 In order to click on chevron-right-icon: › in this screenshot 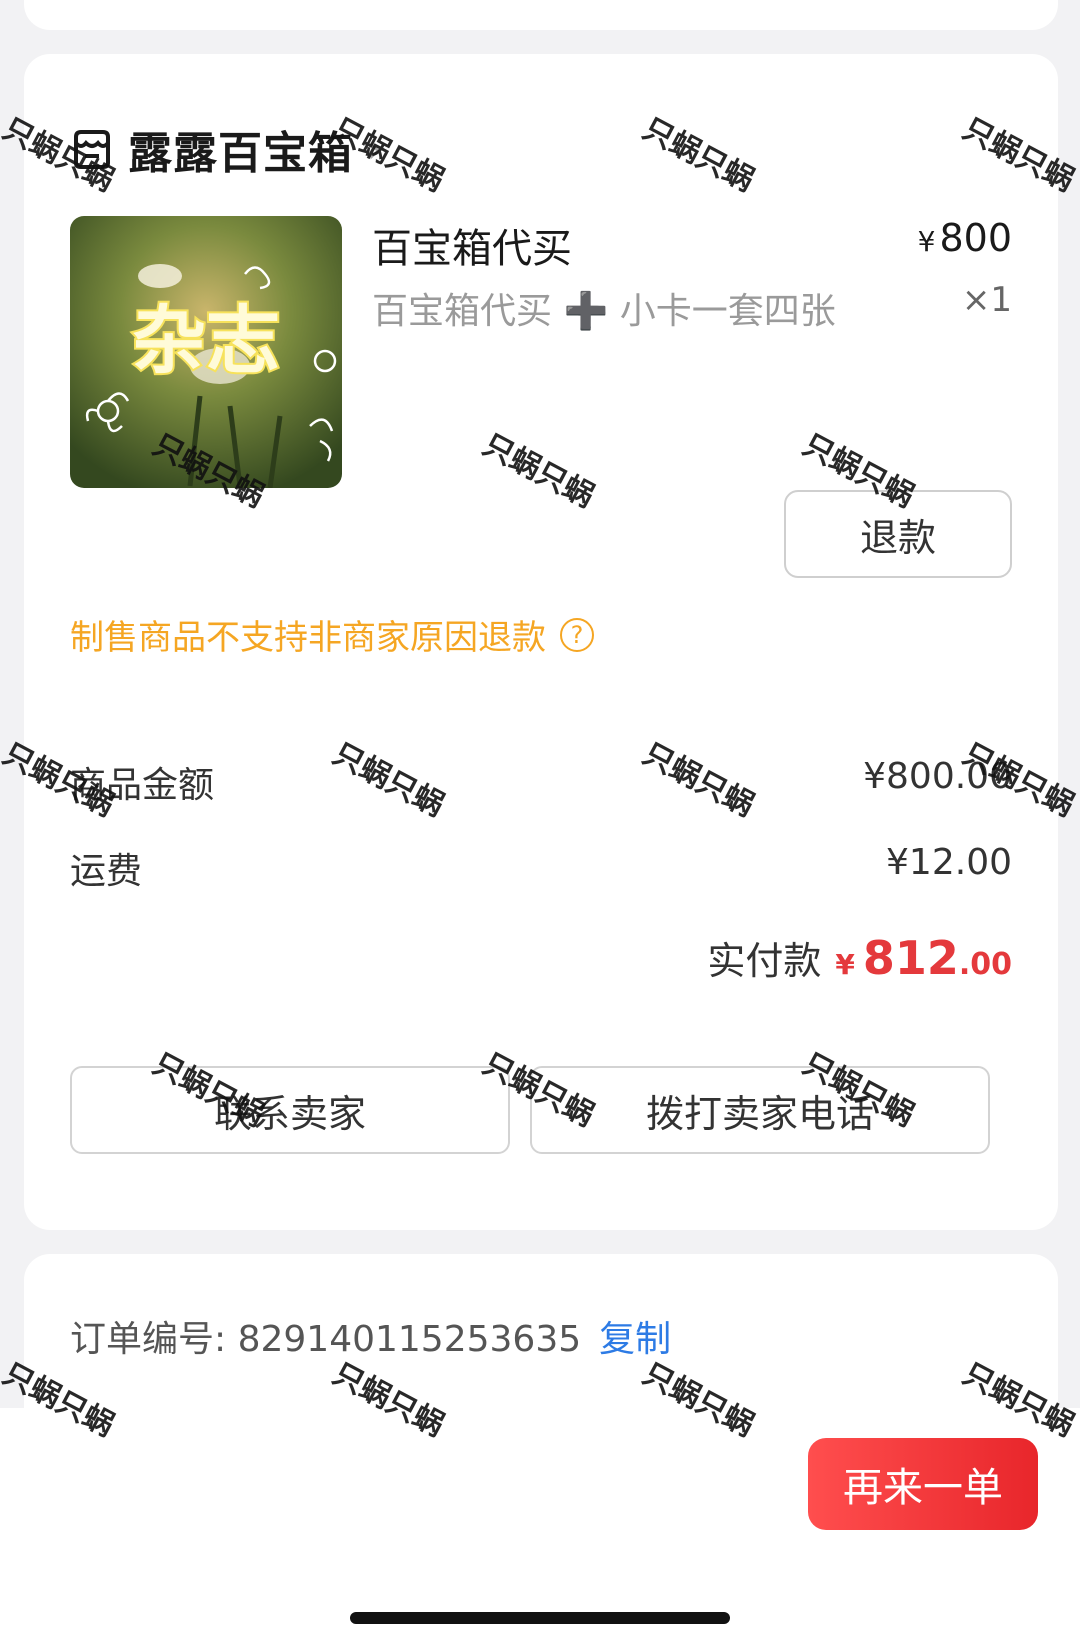, I will do `click(375, 149)`.